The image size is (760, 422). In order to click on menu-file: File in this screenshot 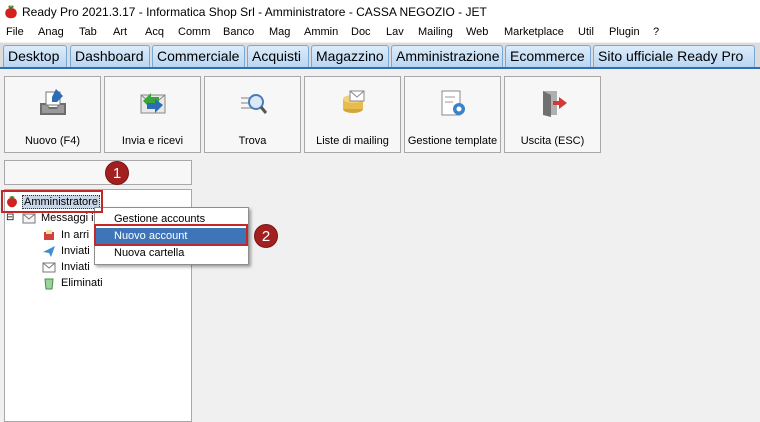, I will do `click(15, 32)`.